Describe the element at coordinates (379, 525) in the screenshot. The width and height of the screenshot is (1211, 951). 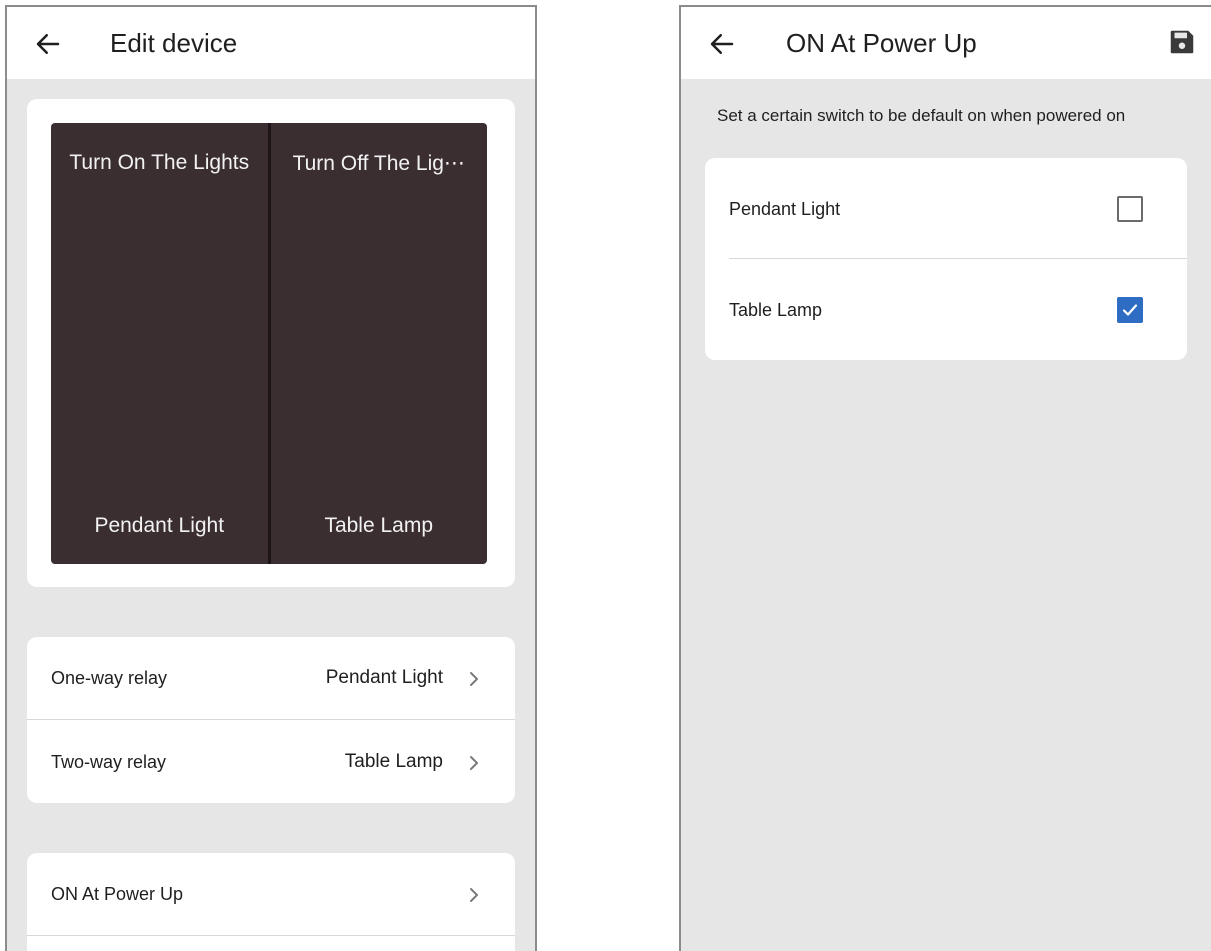
I see `switch-name-label: Table Lamp` at that location.